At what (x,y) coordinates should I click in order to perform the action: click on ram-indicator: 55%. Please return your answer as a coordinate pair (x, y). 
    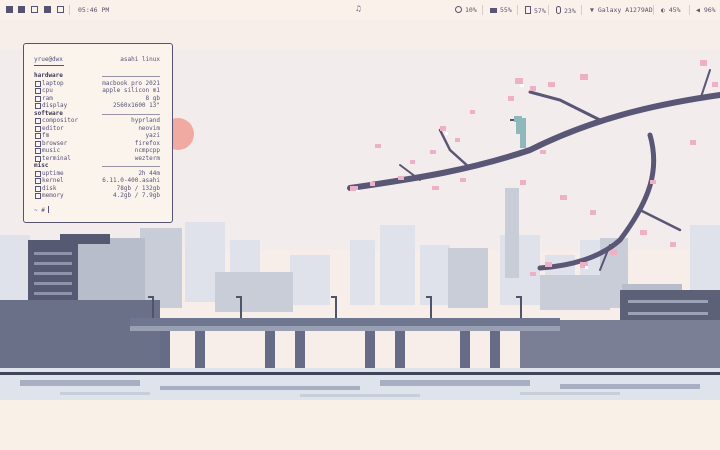
    Looking at the image, I should click on (501, 10).